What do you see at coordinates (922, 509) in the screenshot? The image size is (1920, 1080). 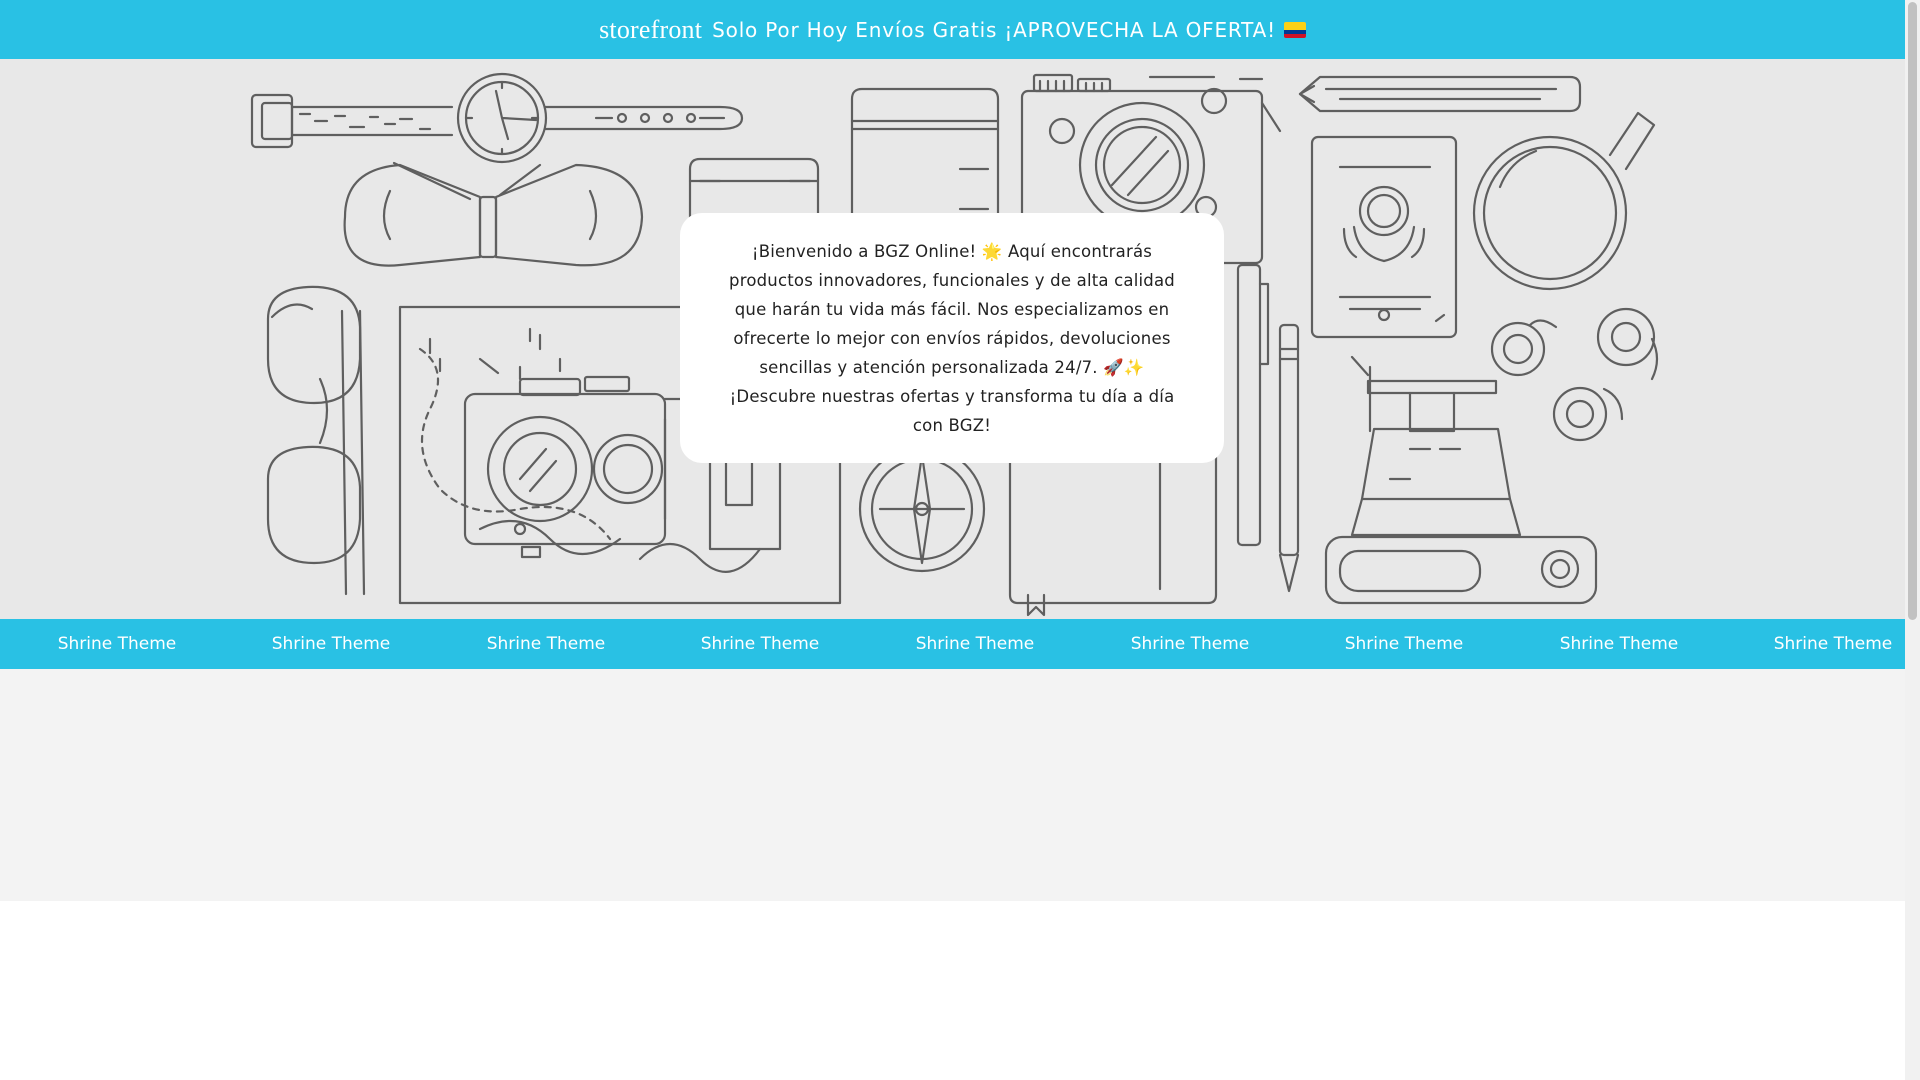 I see `compass-icon` at bounding box center [922, 509].